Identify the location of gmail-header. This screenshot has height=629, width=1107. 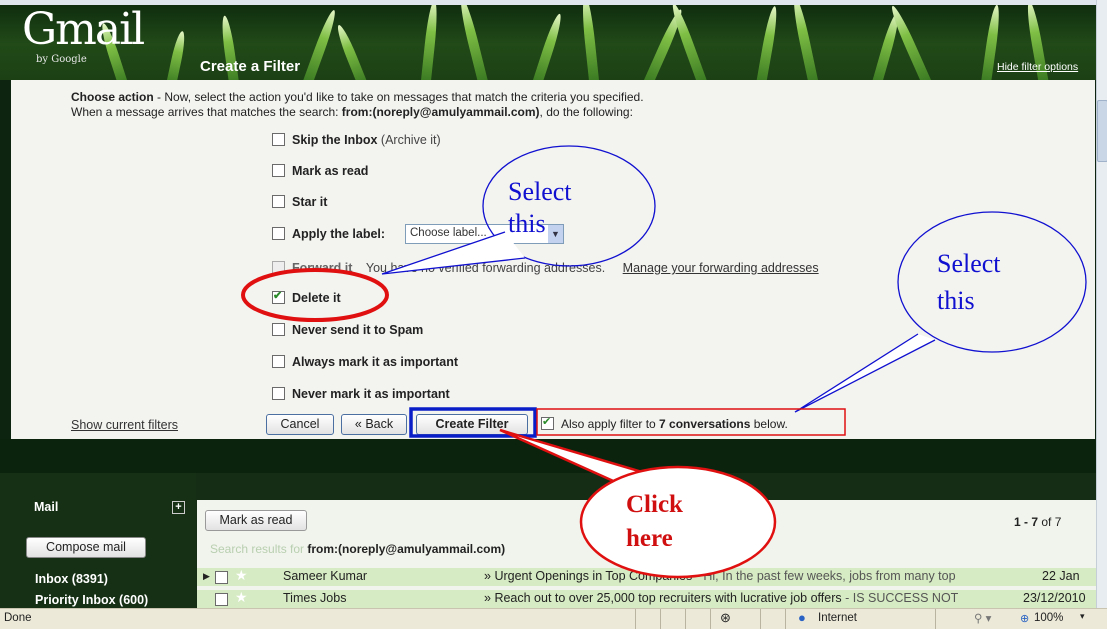
(548, 40).